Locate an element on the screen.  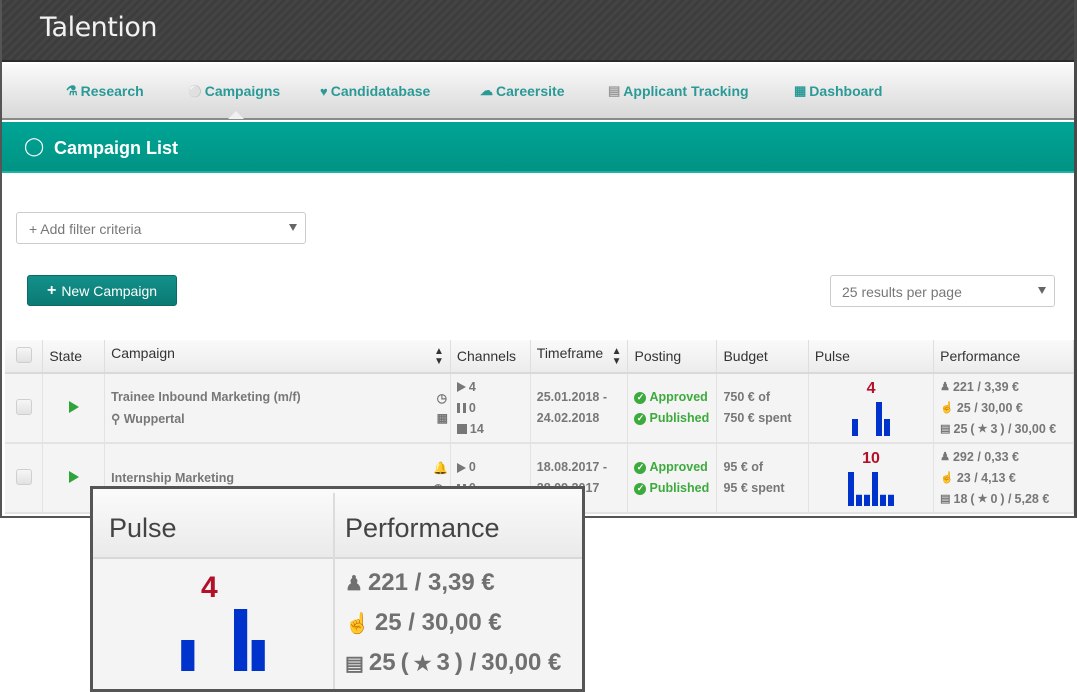
perf-text: 0 is located at coordinates (994, 498).